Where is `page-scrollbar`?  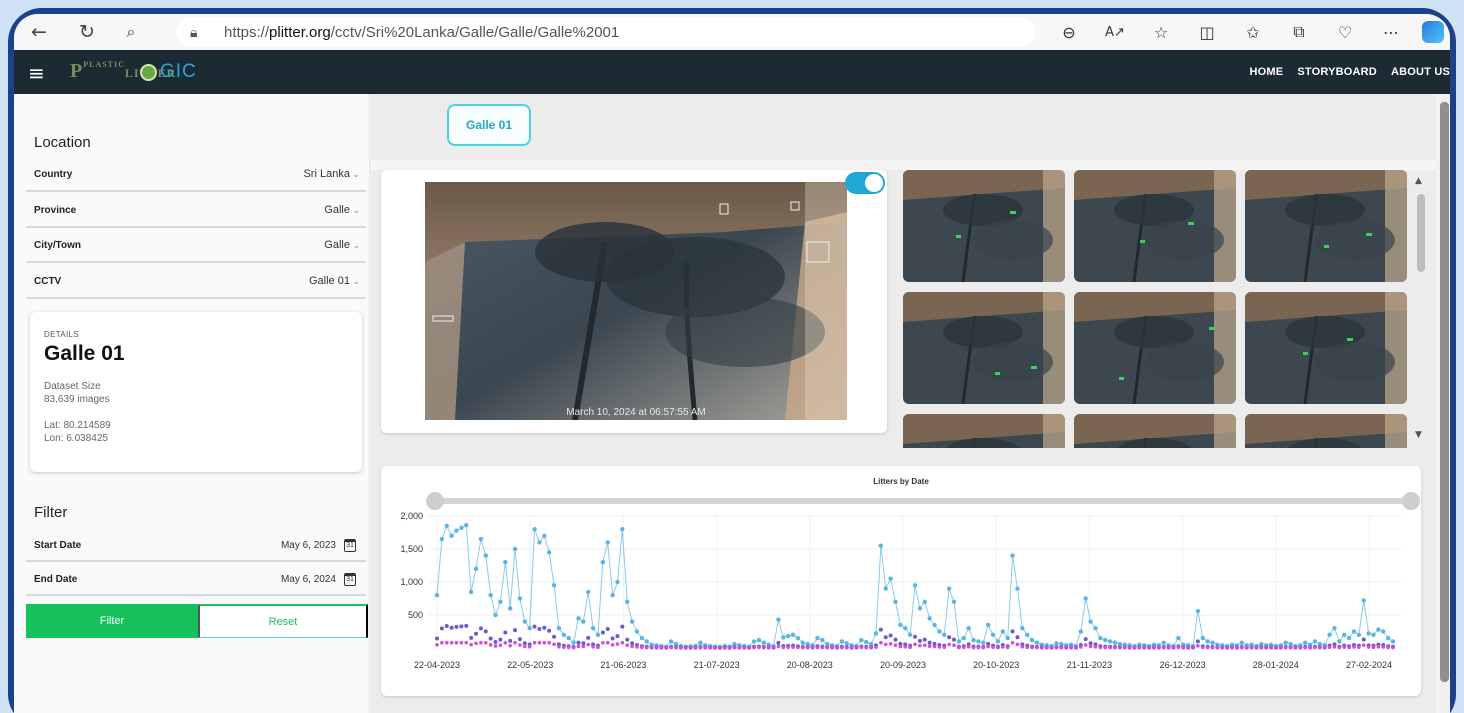 page-scrollbar is located at coordinates (1444, 403).